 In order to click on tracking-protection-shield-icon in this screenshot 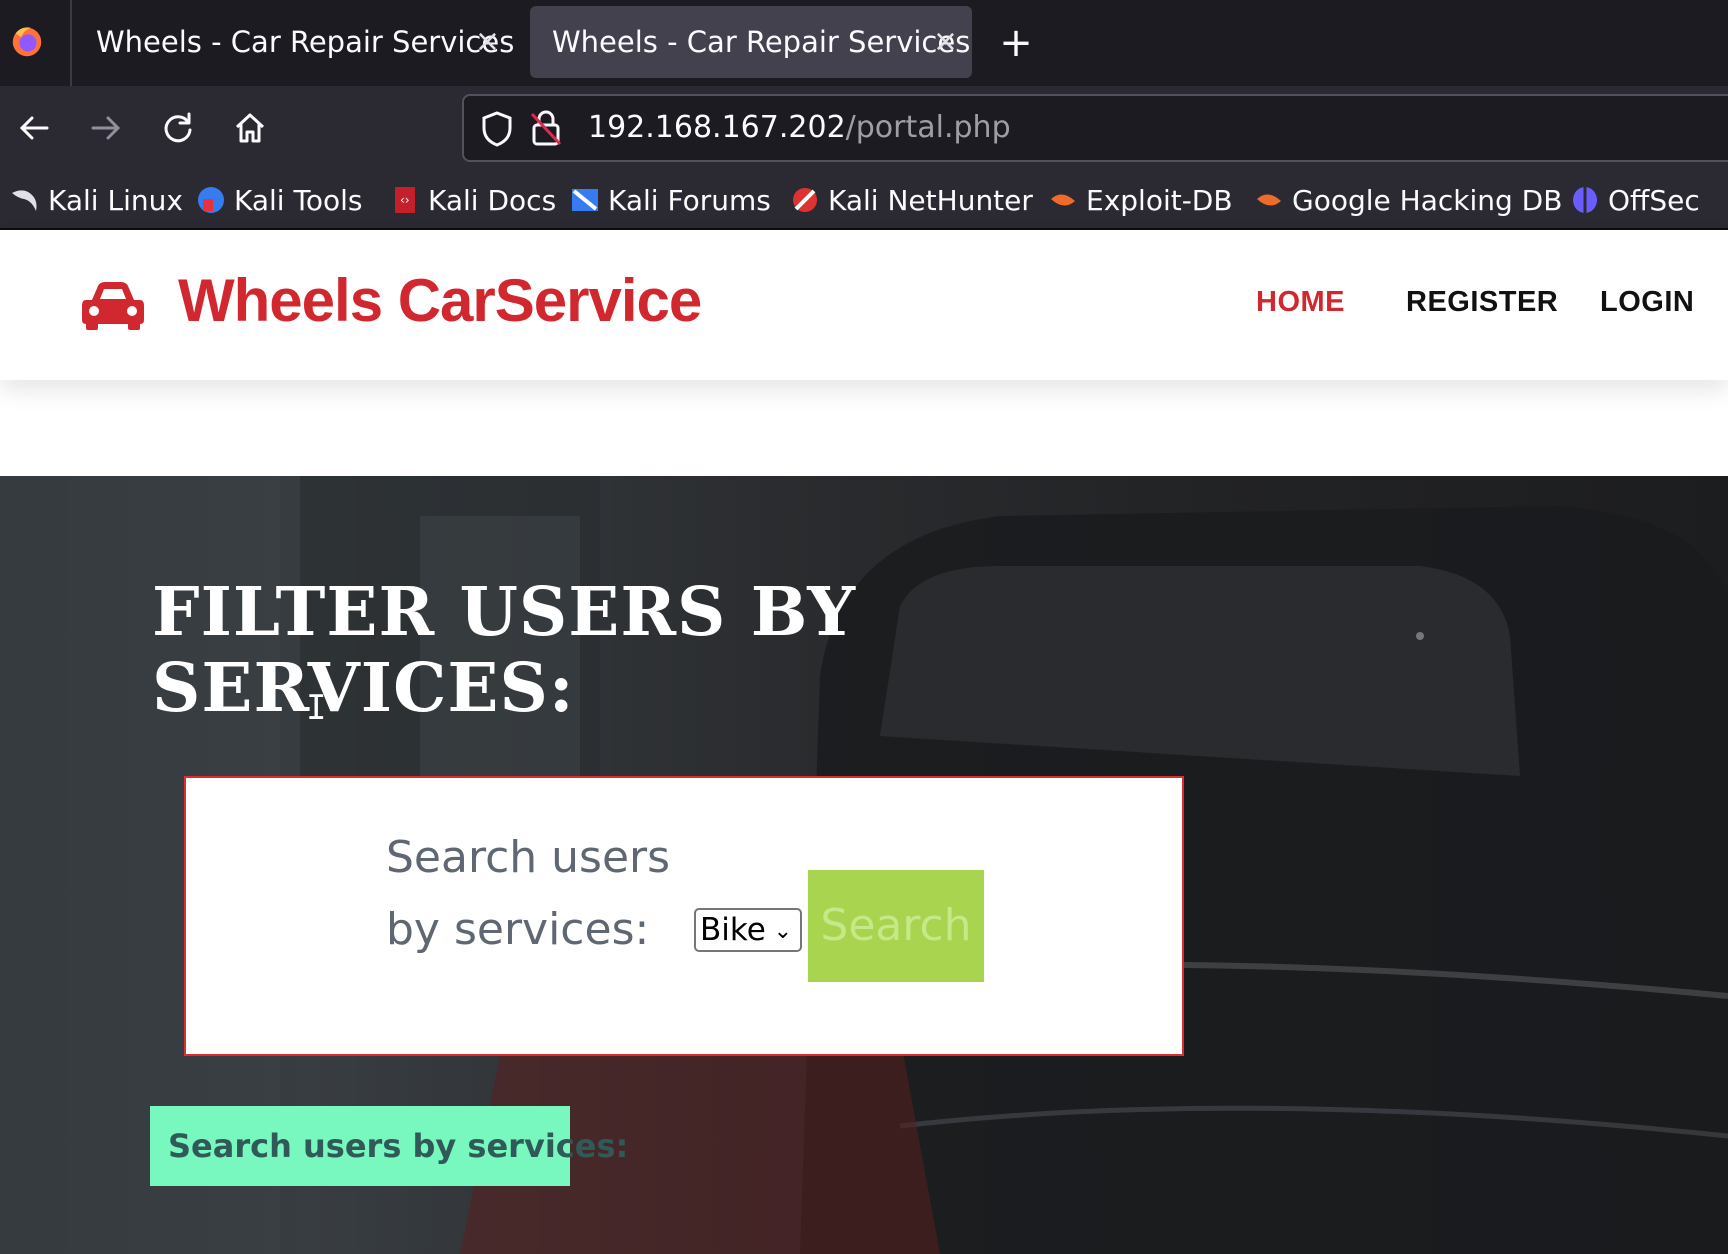, I will do `click(497, 129)`.